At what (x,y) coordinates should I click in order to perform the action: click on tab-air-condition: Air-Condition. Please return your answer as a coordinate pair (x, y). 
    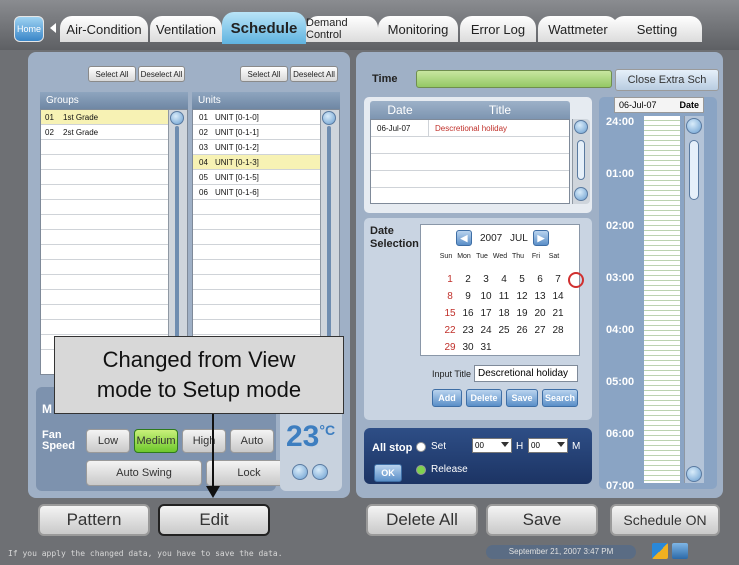
    Looking at the image, I should click on (104, 29).